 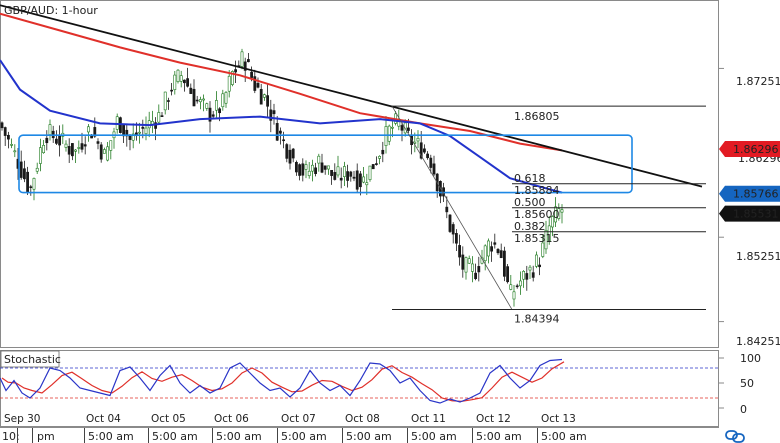 I want to click on x-tick-label: Oct 06, so click(x=231, y=419).